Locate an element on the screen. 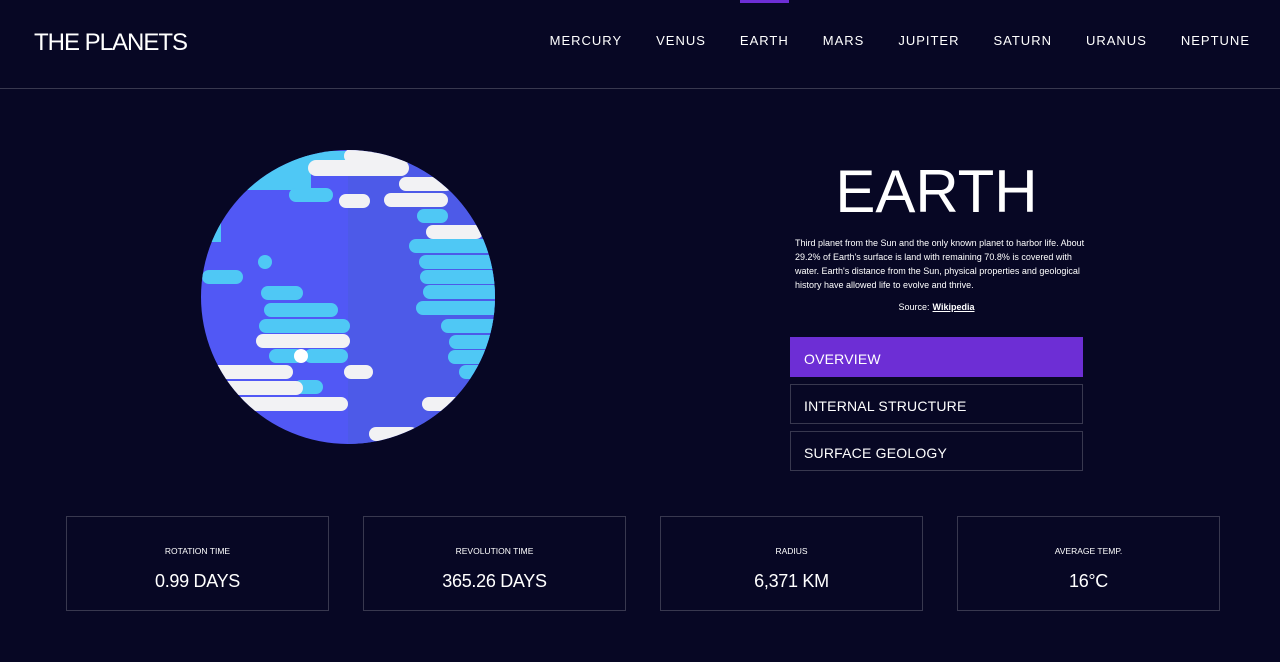  source-line: Source: Wikipedia is located at coordinates (936, 307).